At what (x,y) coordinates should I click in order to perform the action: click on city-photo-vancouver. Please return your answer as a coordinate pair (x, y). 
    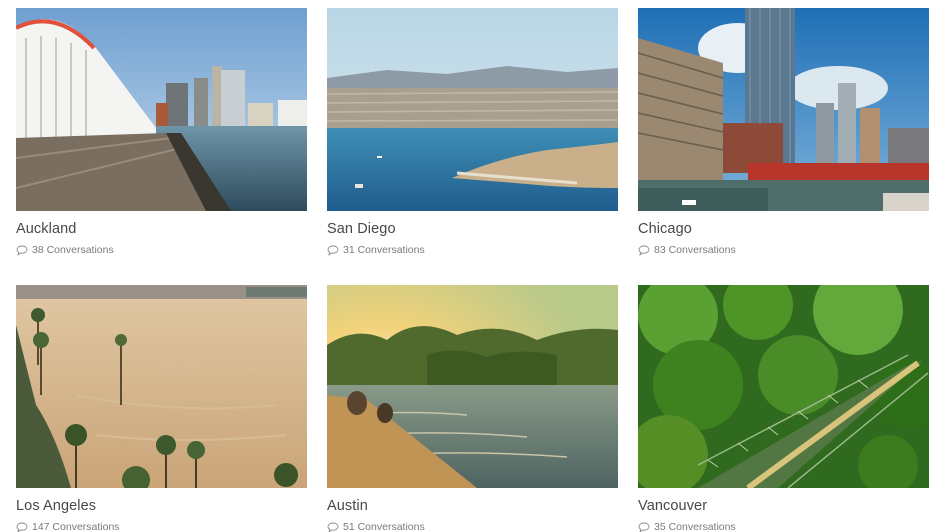
    Looking at the image, I should click on (783, 386).